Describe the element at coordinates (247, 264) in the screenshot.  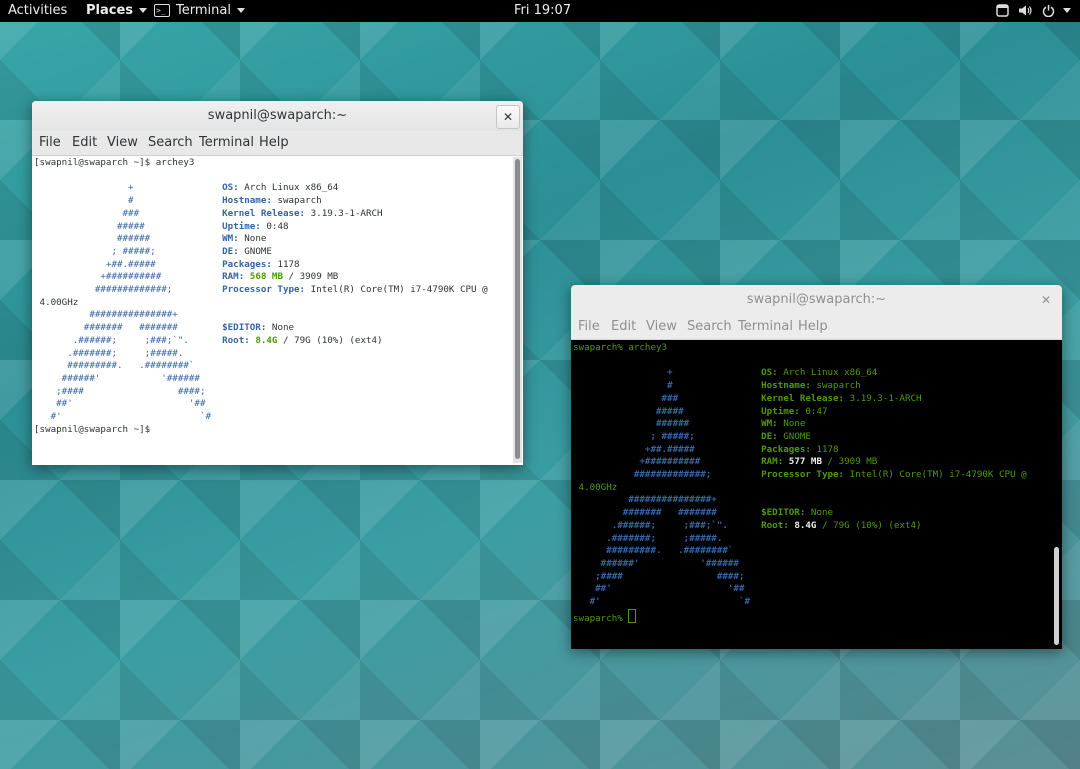
I see `info-pkg-label: Packages:` at that location.